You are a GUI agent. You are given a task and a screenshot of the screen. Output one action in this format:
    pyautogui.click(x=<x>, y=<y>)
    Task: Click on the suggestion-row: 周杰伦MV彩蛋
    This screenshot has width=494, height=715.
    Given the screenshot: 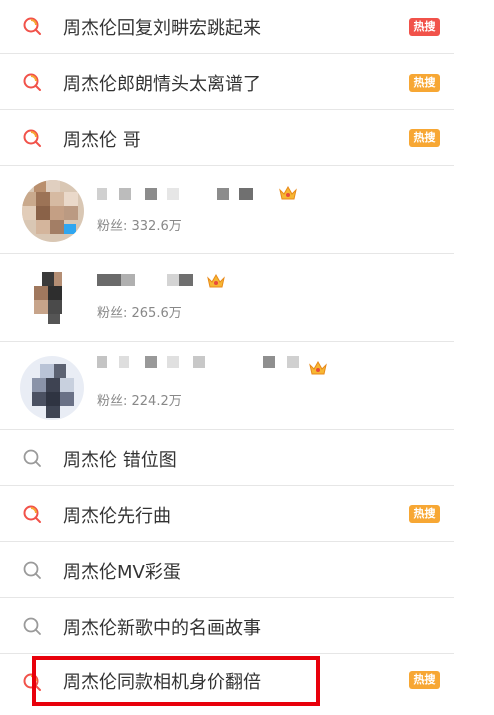 What is the action you would take?
    pyautogui.click(x=227, y=570)
    